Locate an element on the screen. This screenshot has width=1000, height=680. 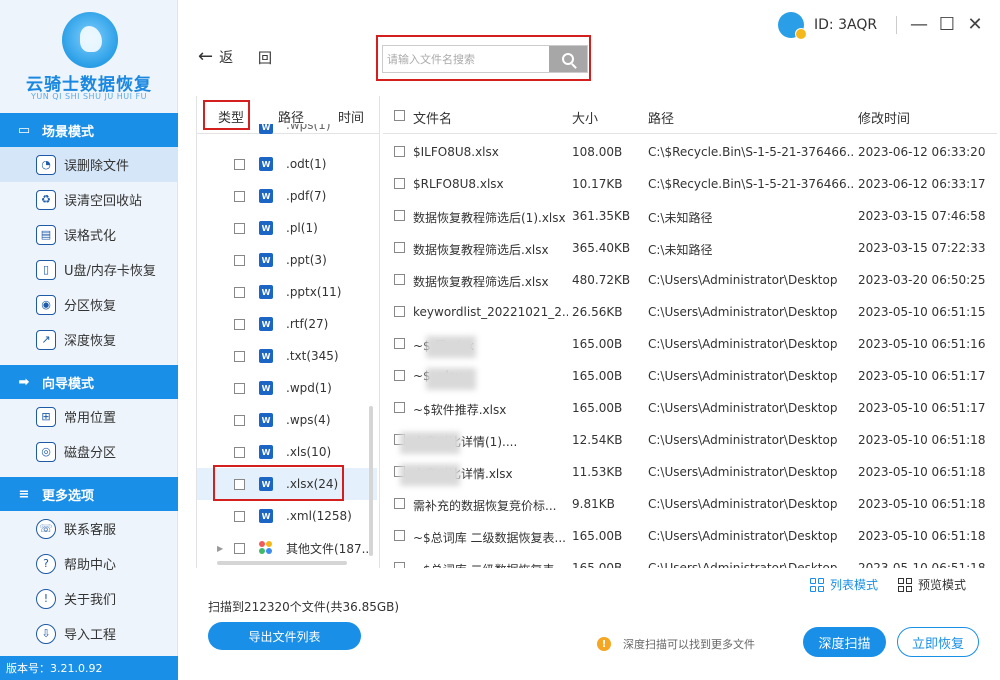
user-id-area: ID: 3AQR is located at coordinates (827, 26).